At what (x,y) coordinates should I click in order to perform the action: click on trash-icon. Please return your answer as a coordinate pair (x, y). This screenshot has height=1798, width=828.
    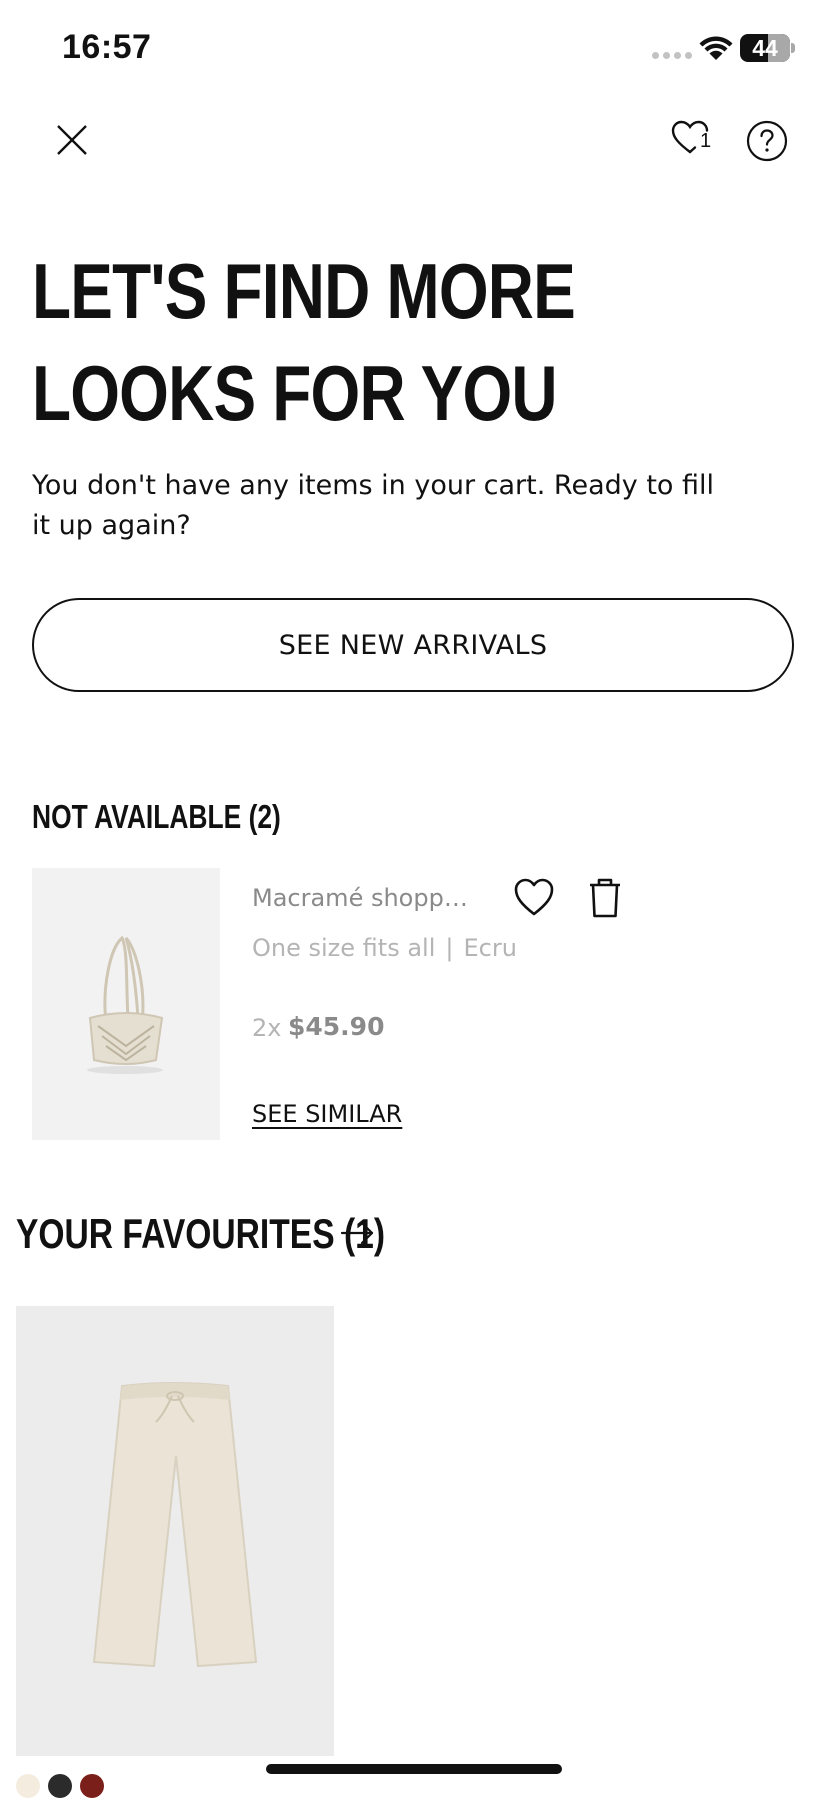
    Looking at the image, I should click on (605, 898).